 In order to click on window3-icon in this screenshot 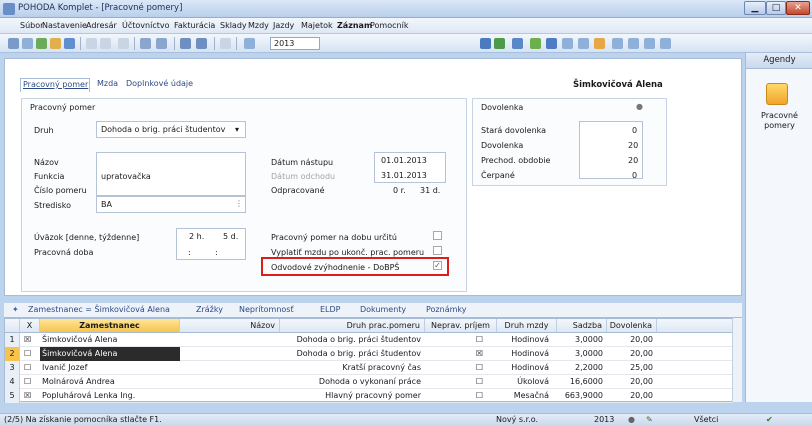, I will do `click(649, 43)`.